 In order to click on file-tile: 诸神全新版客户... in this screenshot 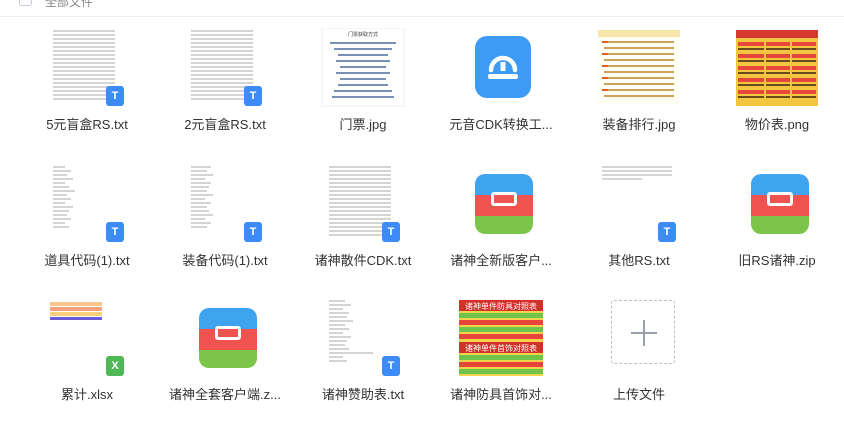, I will do `click(501, 222)`.